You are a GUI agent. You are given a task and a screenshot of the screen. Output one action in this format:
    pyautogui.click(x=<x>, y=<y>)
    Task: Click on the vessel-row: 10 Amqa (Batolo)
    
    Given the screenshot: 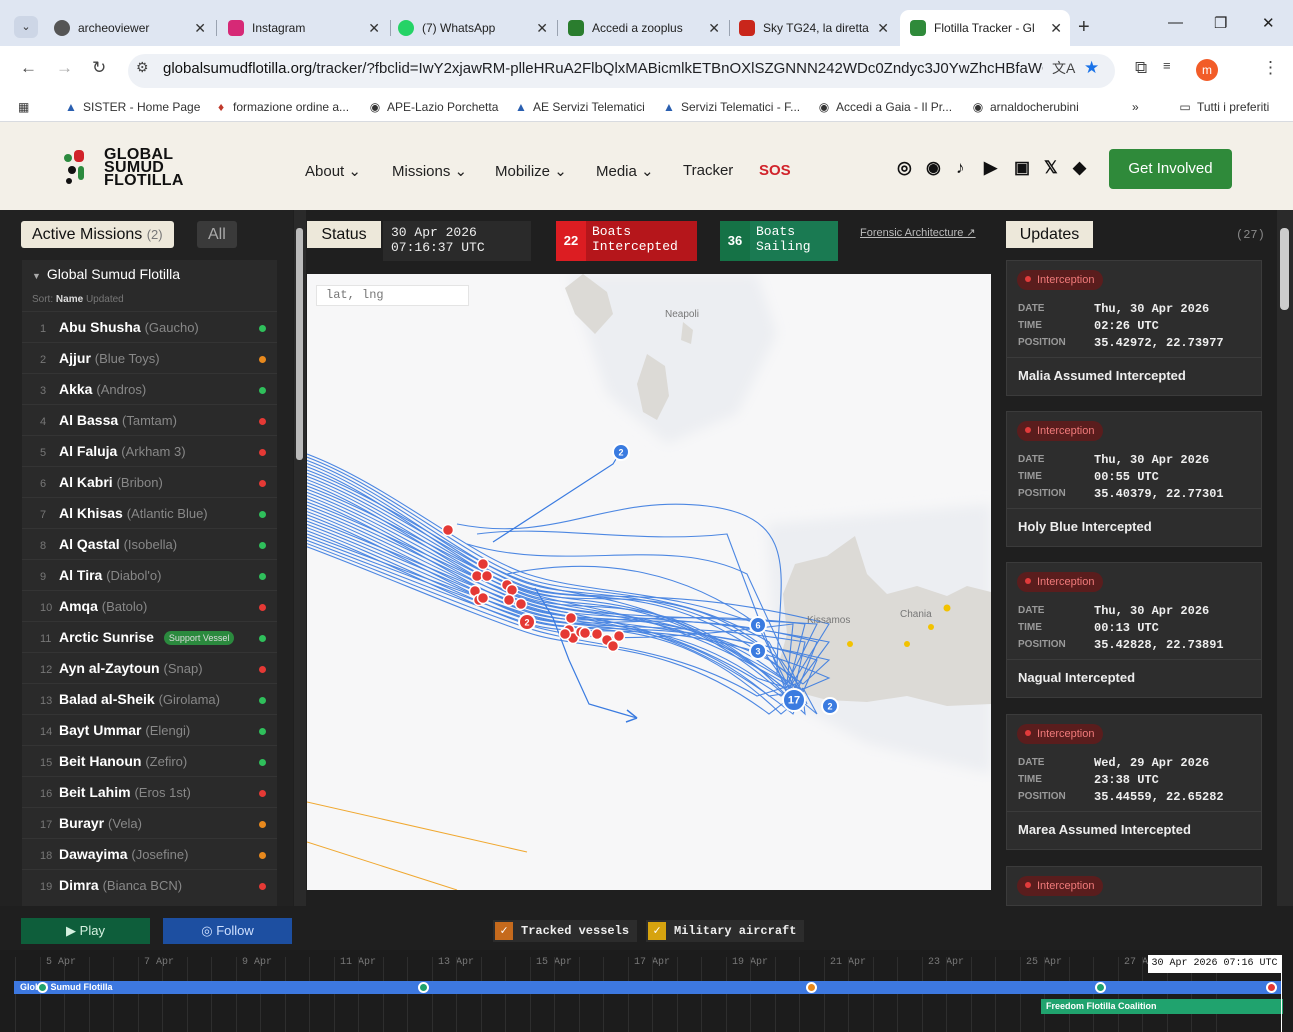 What is the action you would take?
    pyautogui.click(x=149, y=605)
    